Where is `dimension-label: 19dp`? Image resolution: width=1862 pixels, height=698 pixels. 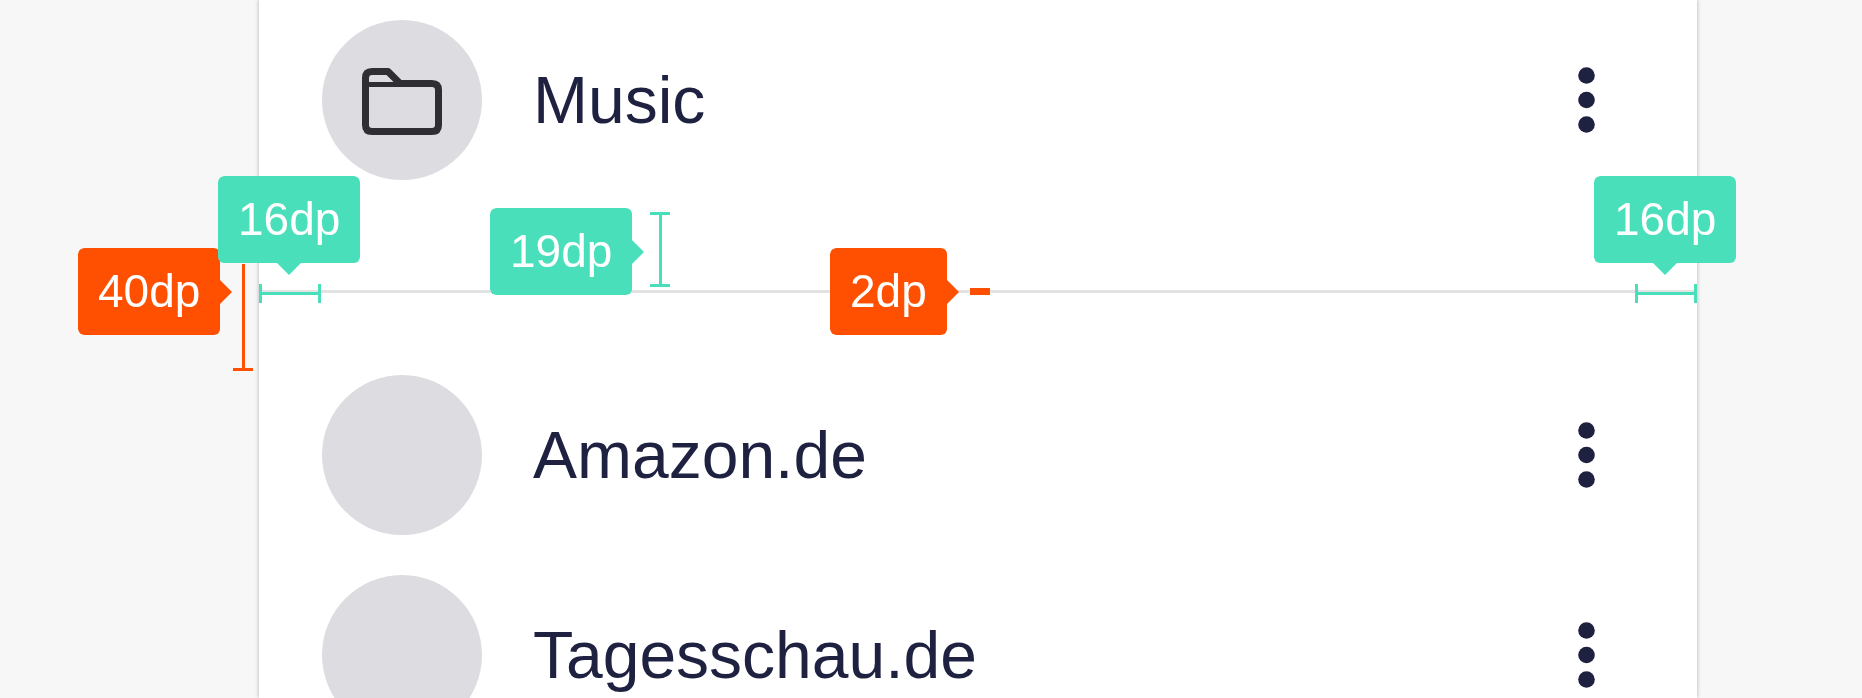
dimension-label: 19dp is located at coordinates (567, 251).